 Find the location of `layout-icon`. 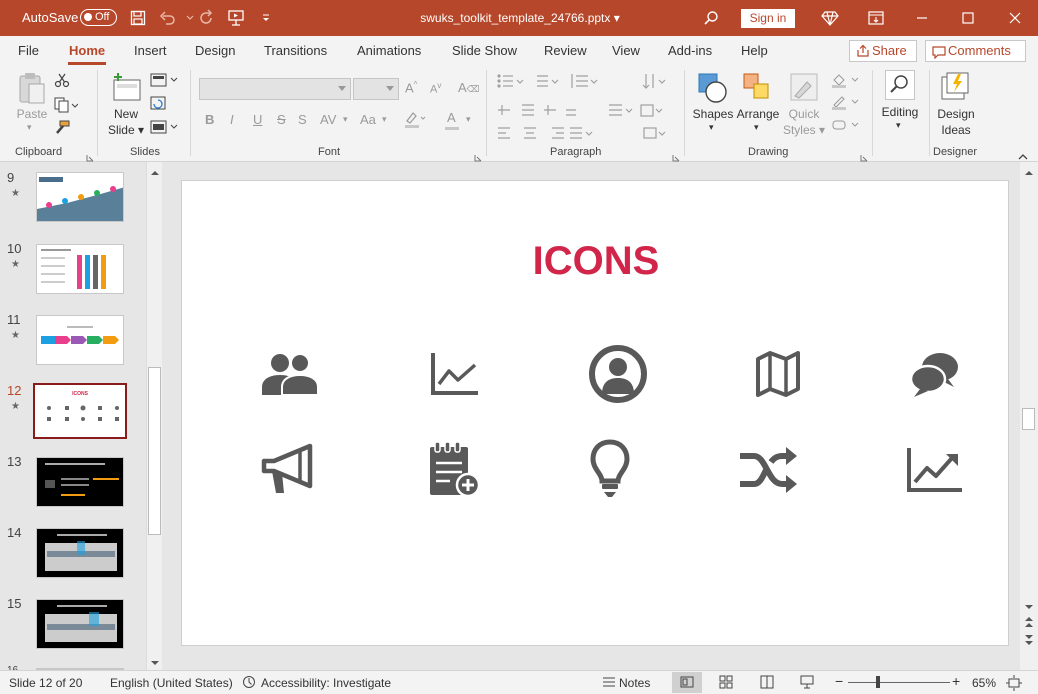

layout-icon is located at coordinates (164, 81).